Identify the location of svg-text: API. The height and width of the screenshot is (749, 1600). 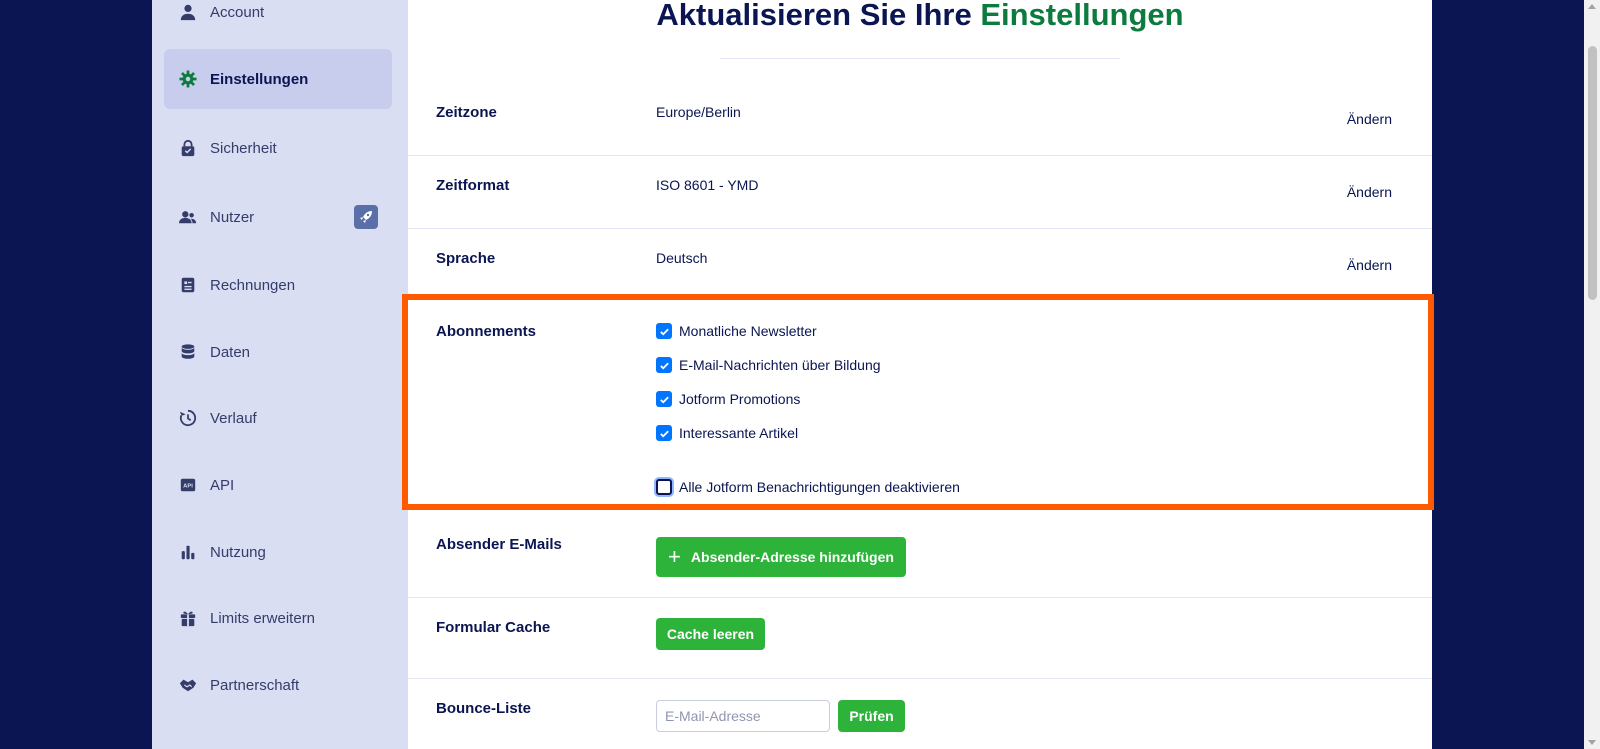
(188, 487).